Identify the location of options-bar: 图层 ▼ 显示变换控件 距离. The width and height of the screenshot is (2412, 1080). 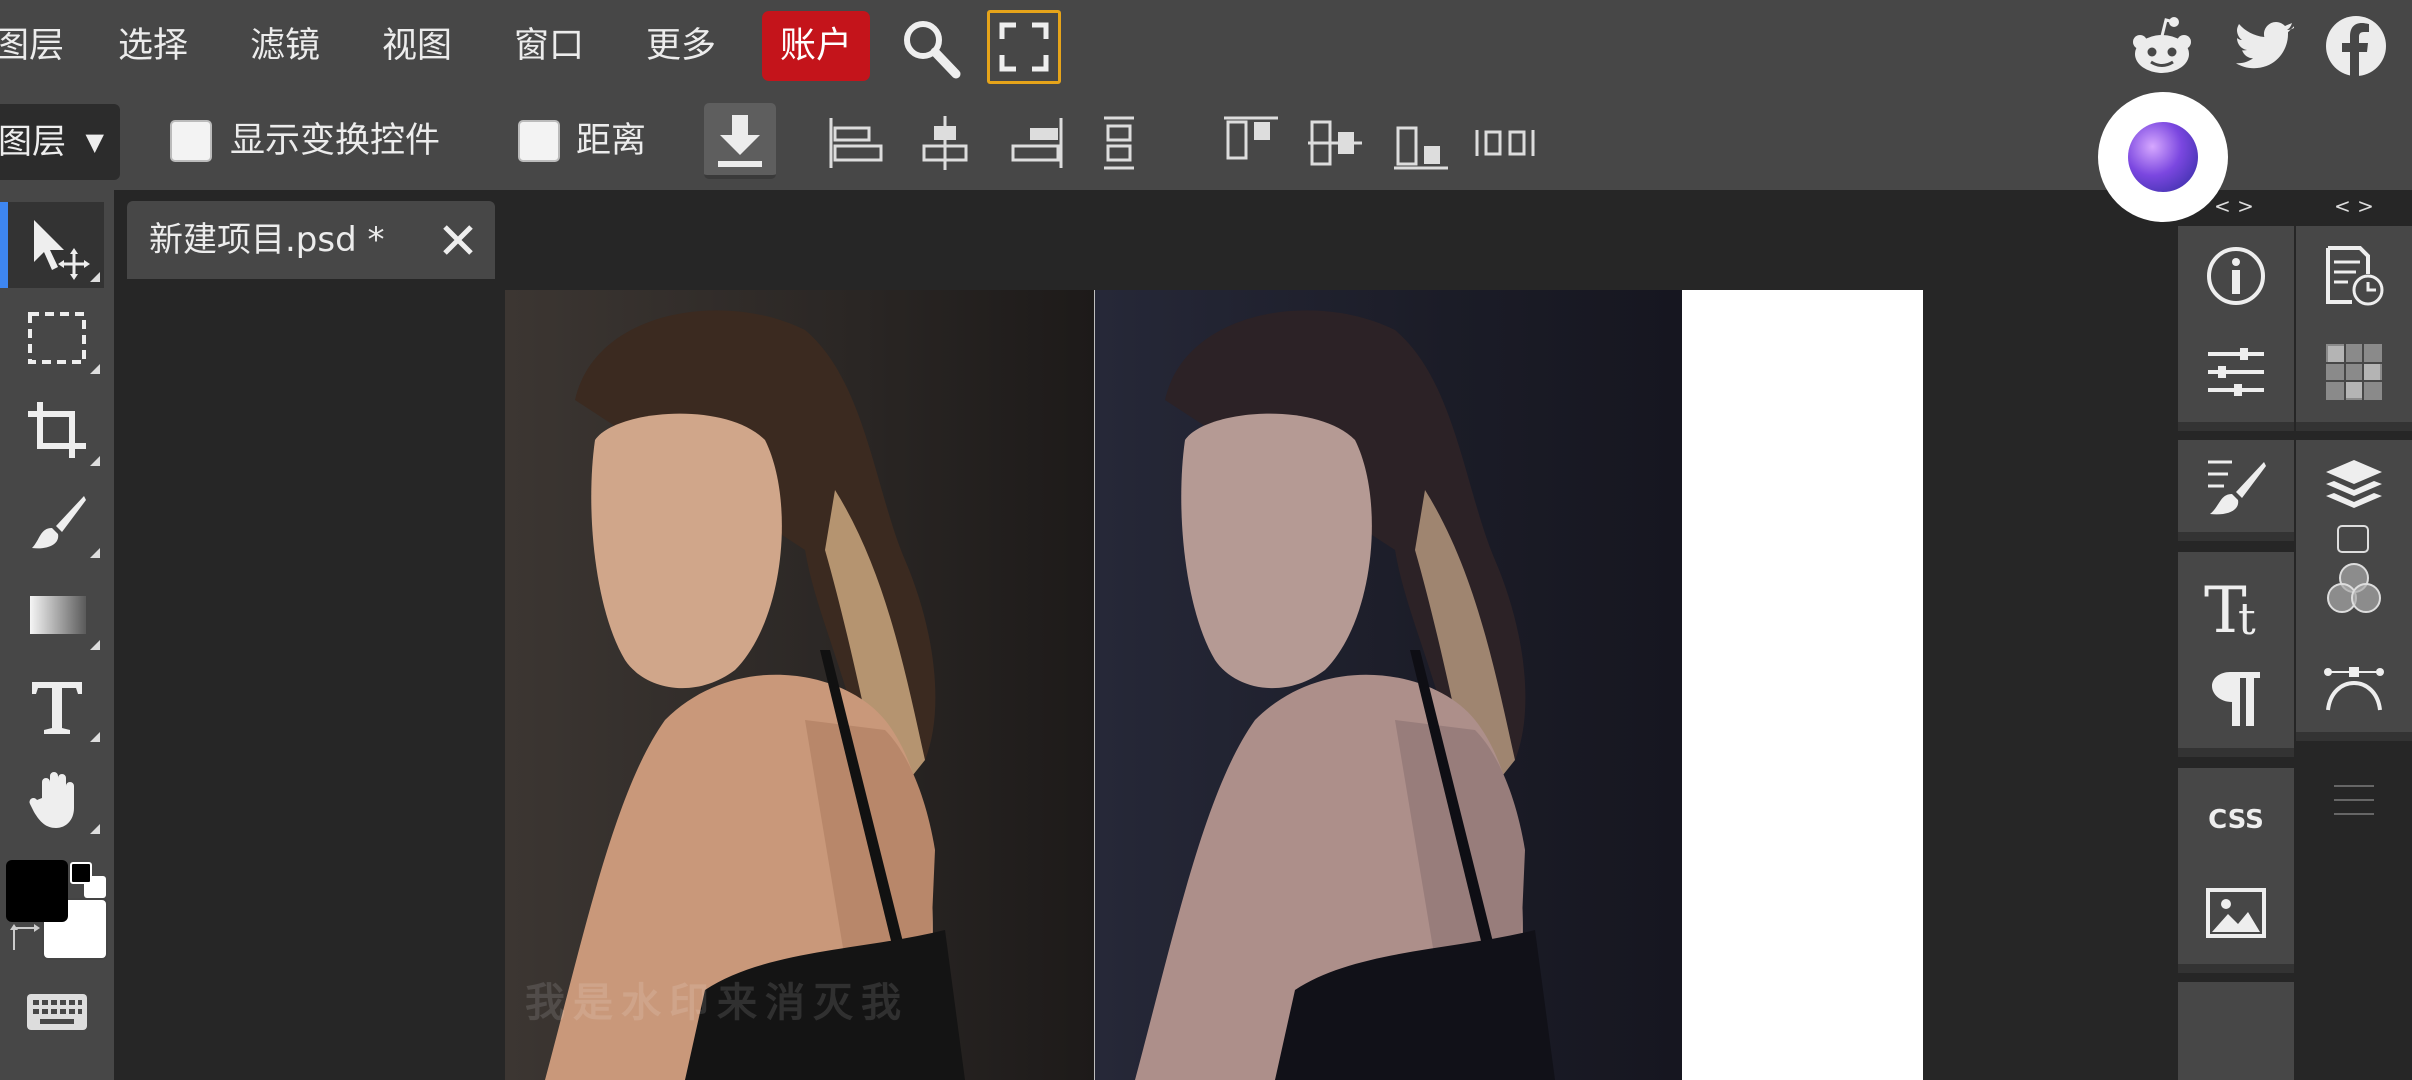
(1206, 143).